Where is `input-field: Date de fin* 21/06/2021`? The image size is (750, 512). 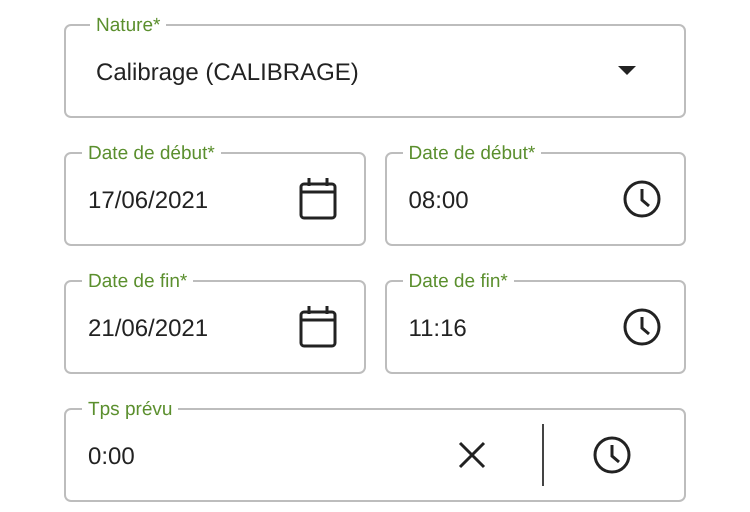 input-field: Date de fin* 21/06/2021 is located at coordinates (215, 322).